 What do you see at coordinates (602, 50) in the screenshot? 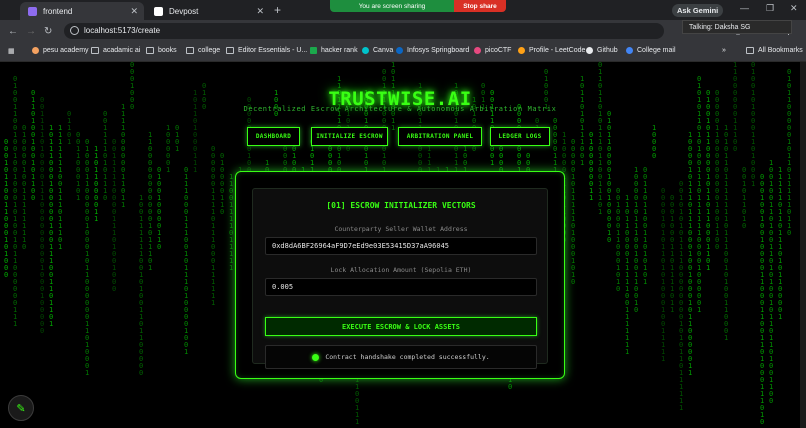
I see `bookmark-github: Github` at bounding box center [602, 50].